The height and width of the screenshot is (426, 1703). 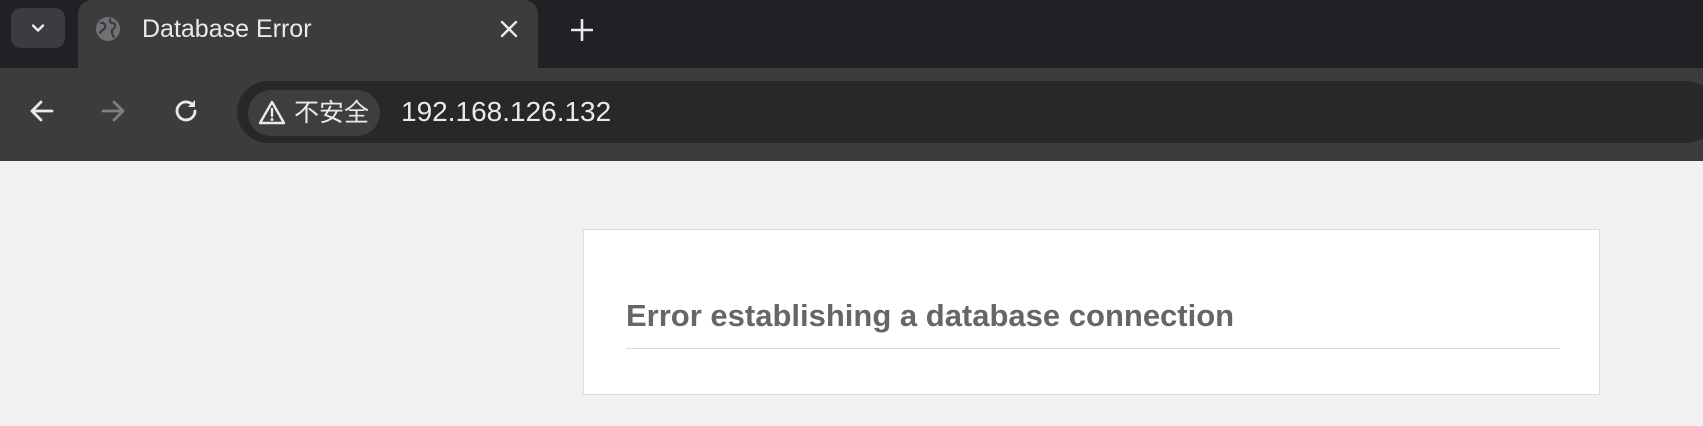 I want to click on back-arrow-icon, so click(x=42, y=111).